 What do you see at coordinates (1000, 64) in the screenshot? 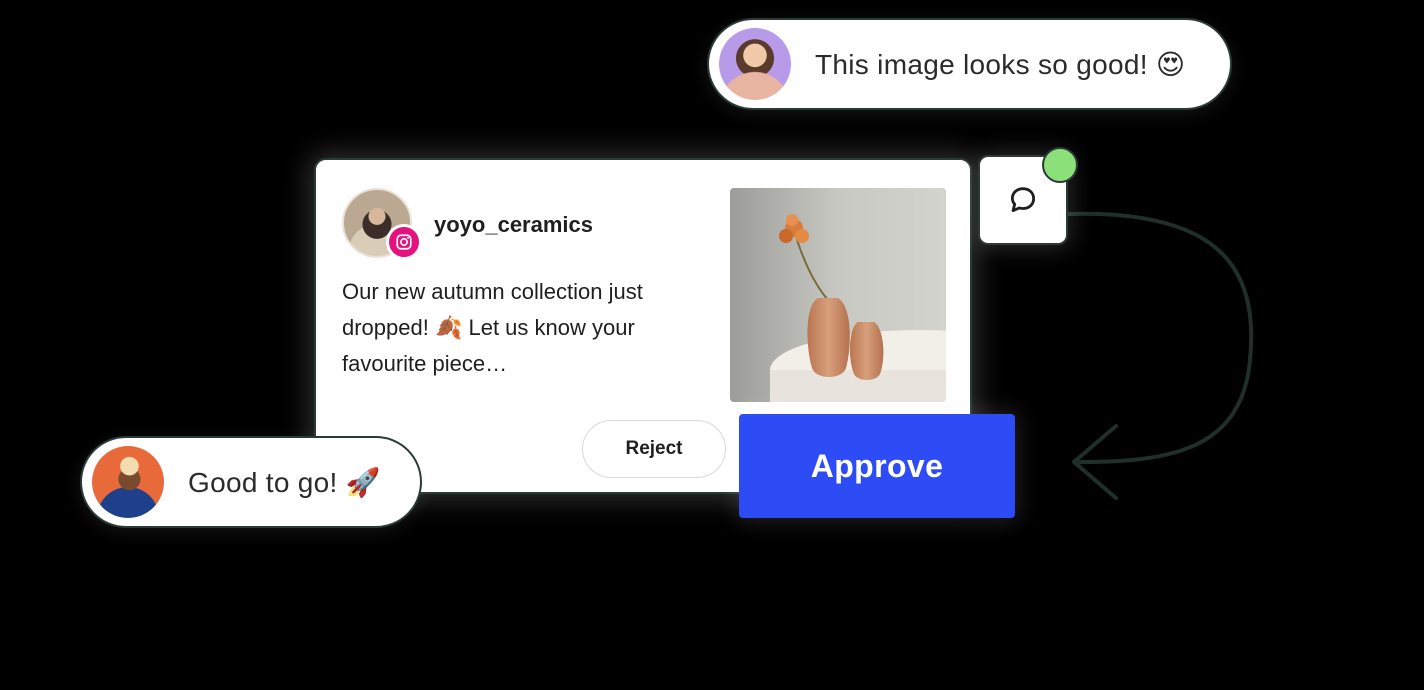
I see `comment-text: This image looks so good! 😍` at bounding box center [1000, 64].